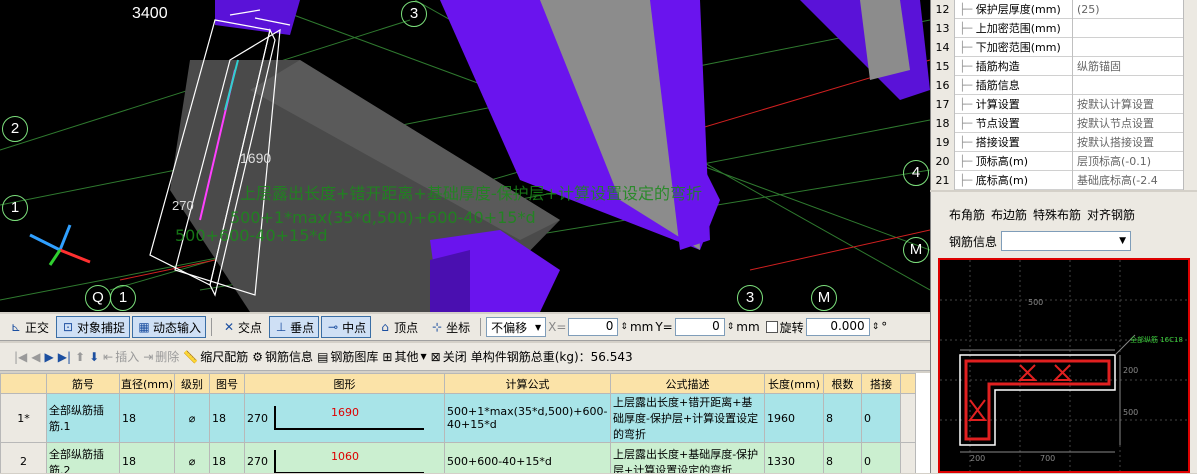  What do you see at coordinates (837, 327) in the screenshot?
I see `rotate-input: 0.000` at bounding box center [837, 327].